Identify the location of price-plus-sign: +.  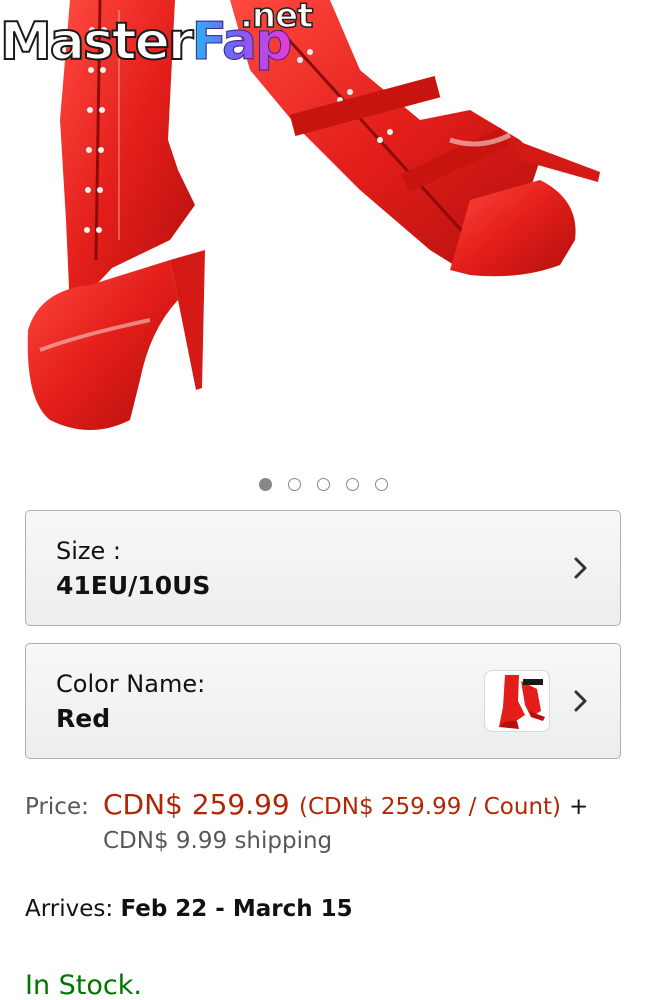
(579, 807).